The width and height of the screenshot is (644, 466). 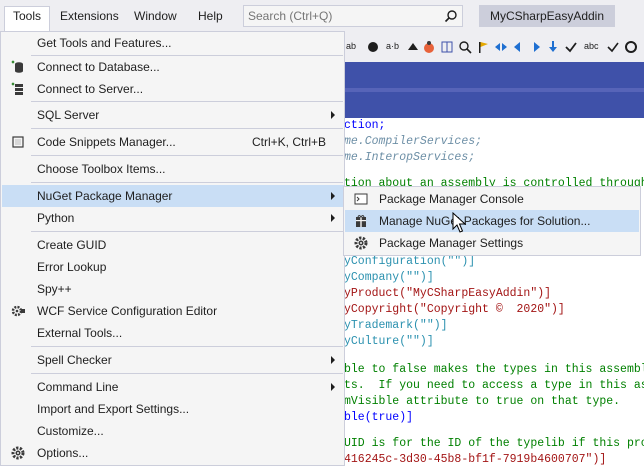 What do you see at coordinates (454, 309) in the screenshot?
I see `code-line: yCopyright("Copyright © 2020")]` at bounding box center [454, 309].